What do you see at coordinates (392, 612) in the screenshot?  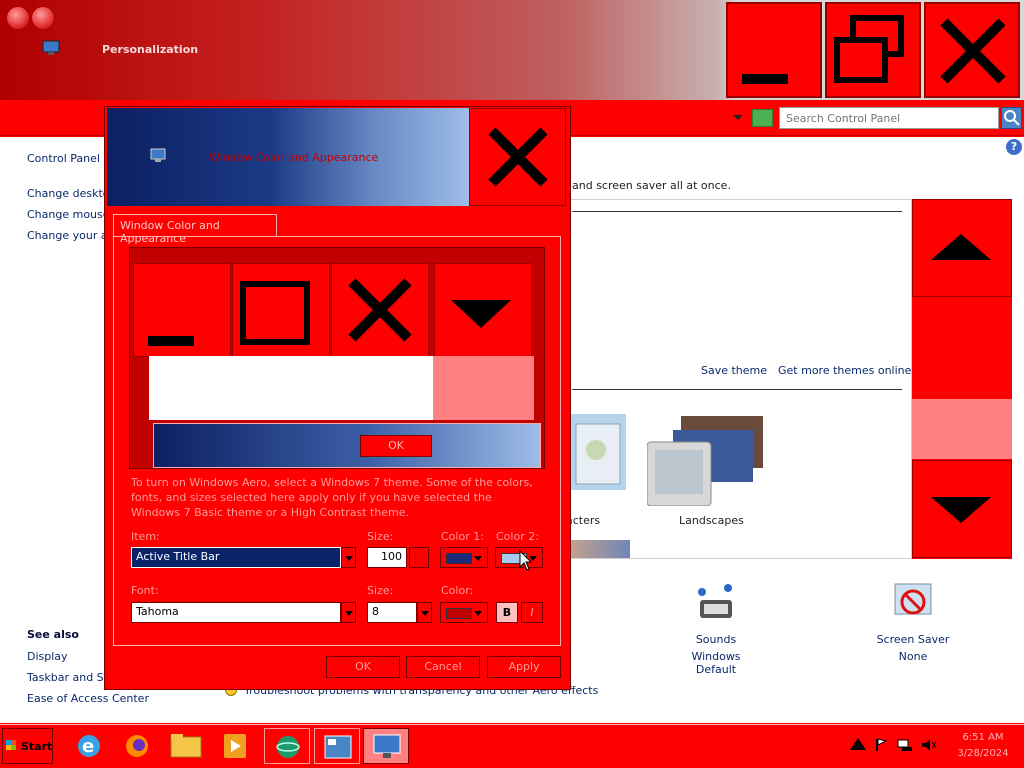 I see `font-size-select: 8` at bounding box center [392, 612].